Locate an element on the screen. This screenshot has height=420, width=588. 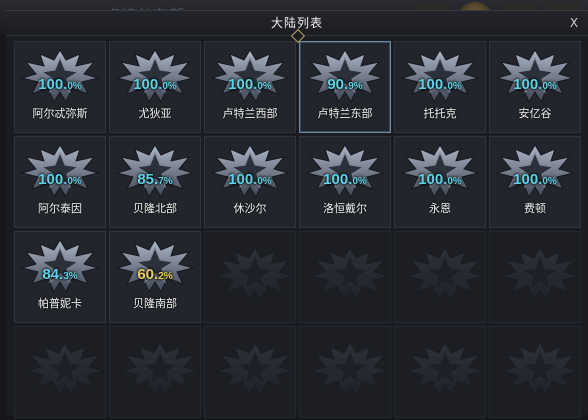
continent-cell: 85.7% 贝隆北部 is located at coordinates (155, 182).